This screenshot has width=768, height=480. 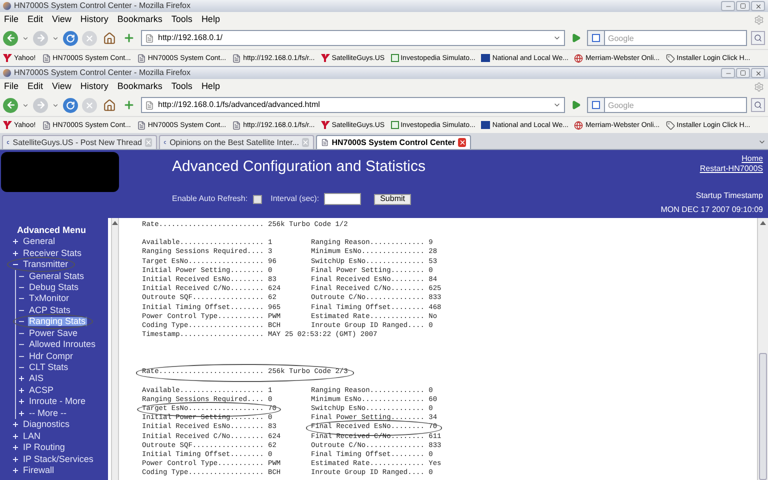 I want to click on globe-icon, so click(x=579, y=125).